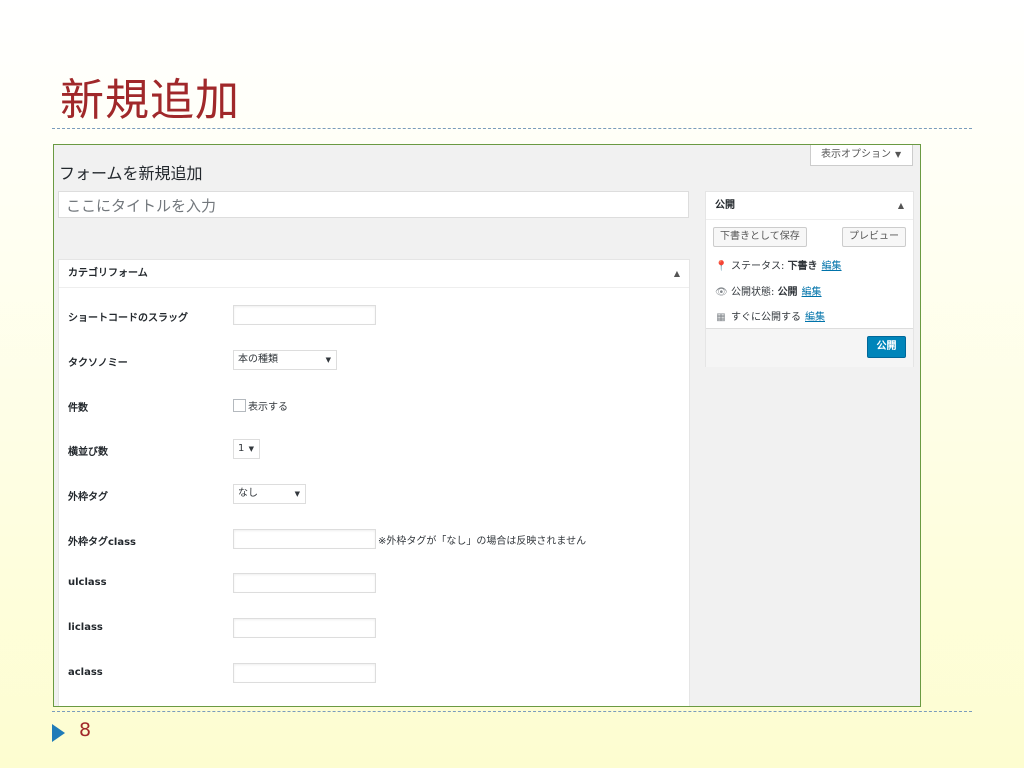  What do you see at coordinates (815, 317) in the screenshot?
I see `schedule-edit-link: 編集` at bounding box center [815, 317].